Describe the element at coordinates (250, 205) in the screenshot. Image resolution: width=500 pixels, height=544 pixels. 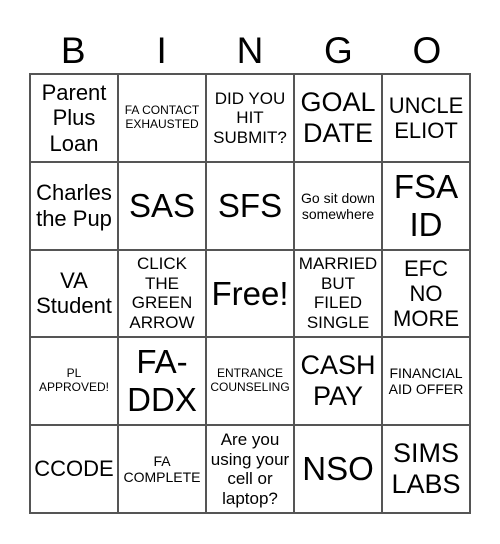
I see `bingo-cell: SFS` at that location.